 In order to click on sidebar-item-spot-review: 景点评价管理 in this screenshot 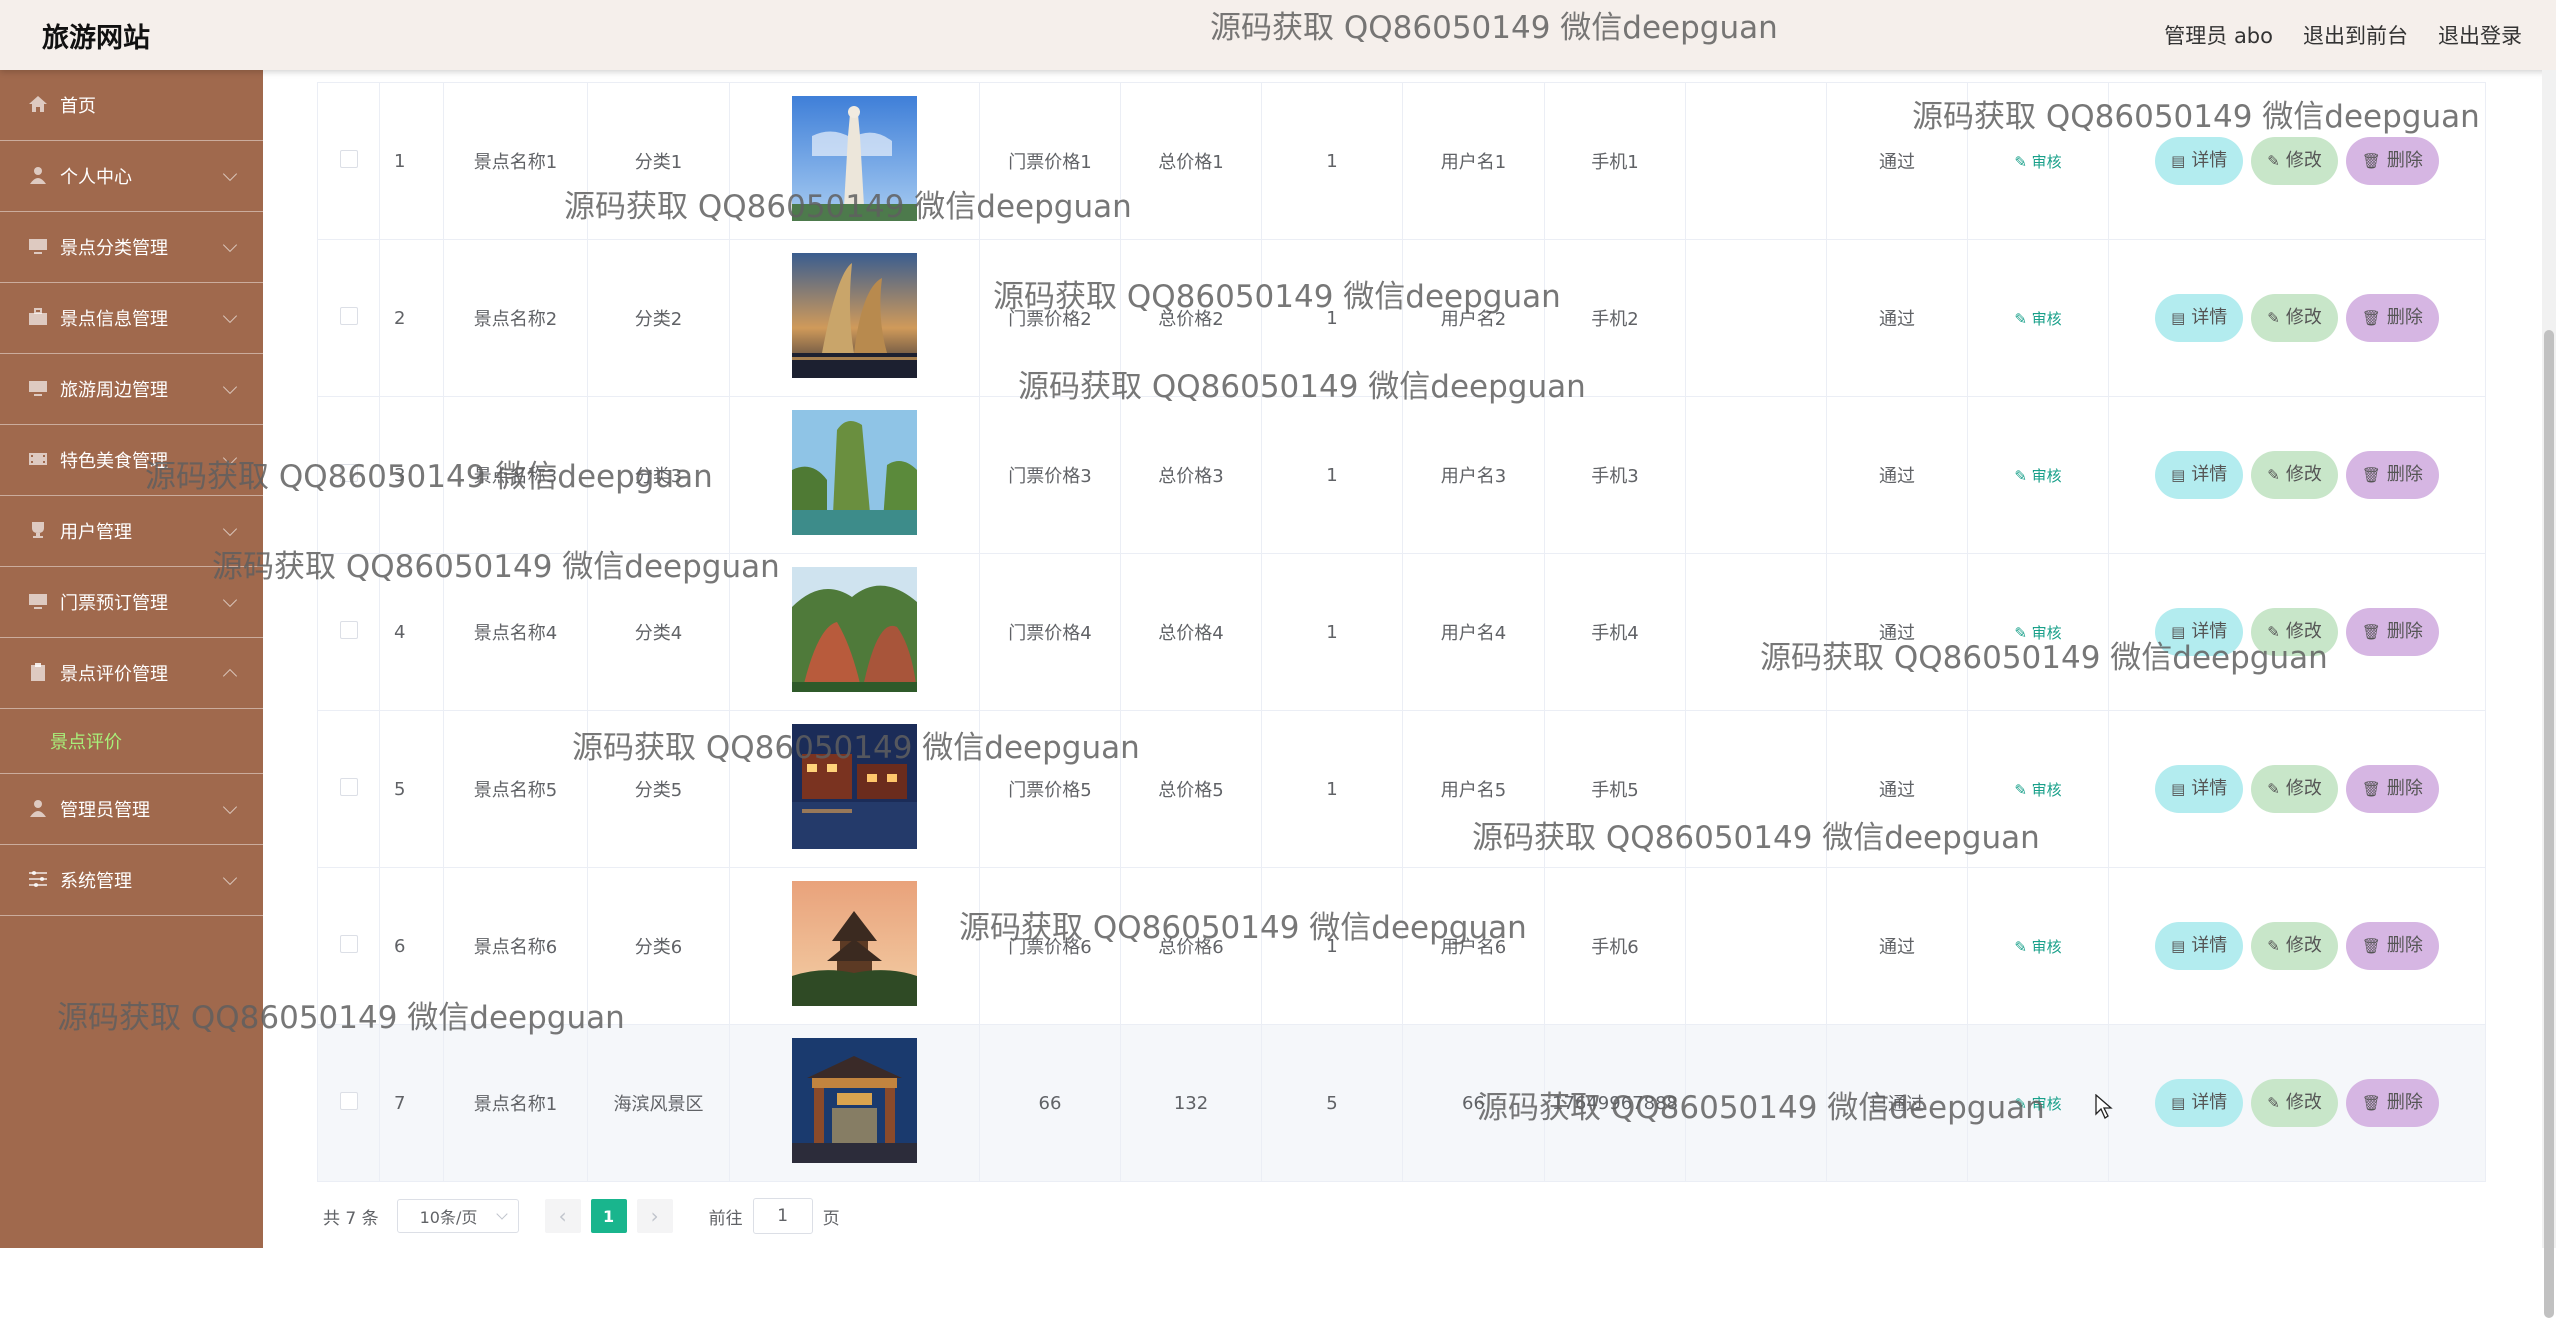, I will do `click(131, 673)`.